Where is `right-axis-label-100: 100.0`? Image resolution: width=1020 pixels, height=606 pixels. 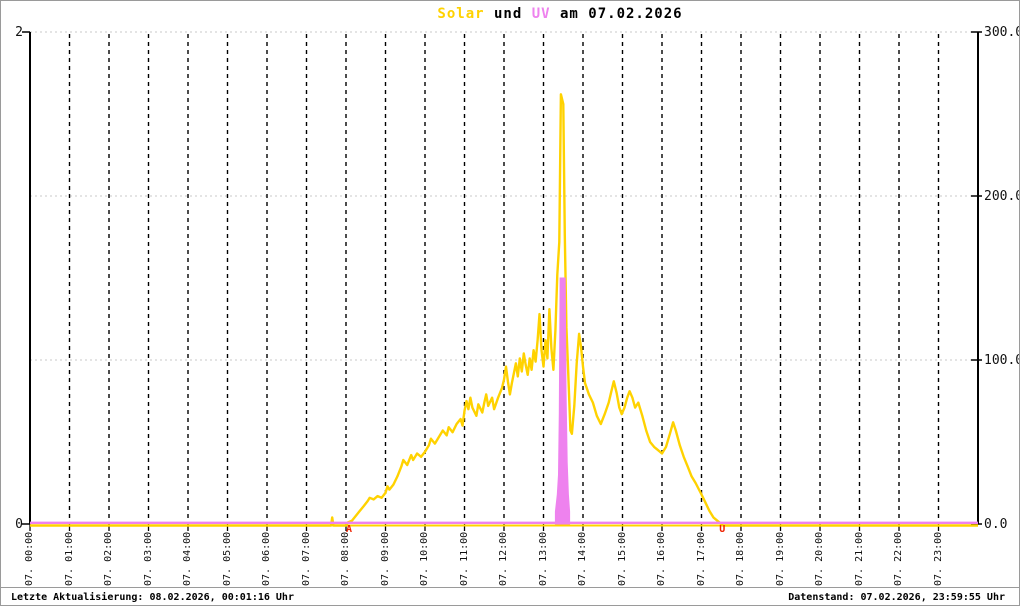 right-axis-label-100: 100.0 is located at coordinates (1002, 360).